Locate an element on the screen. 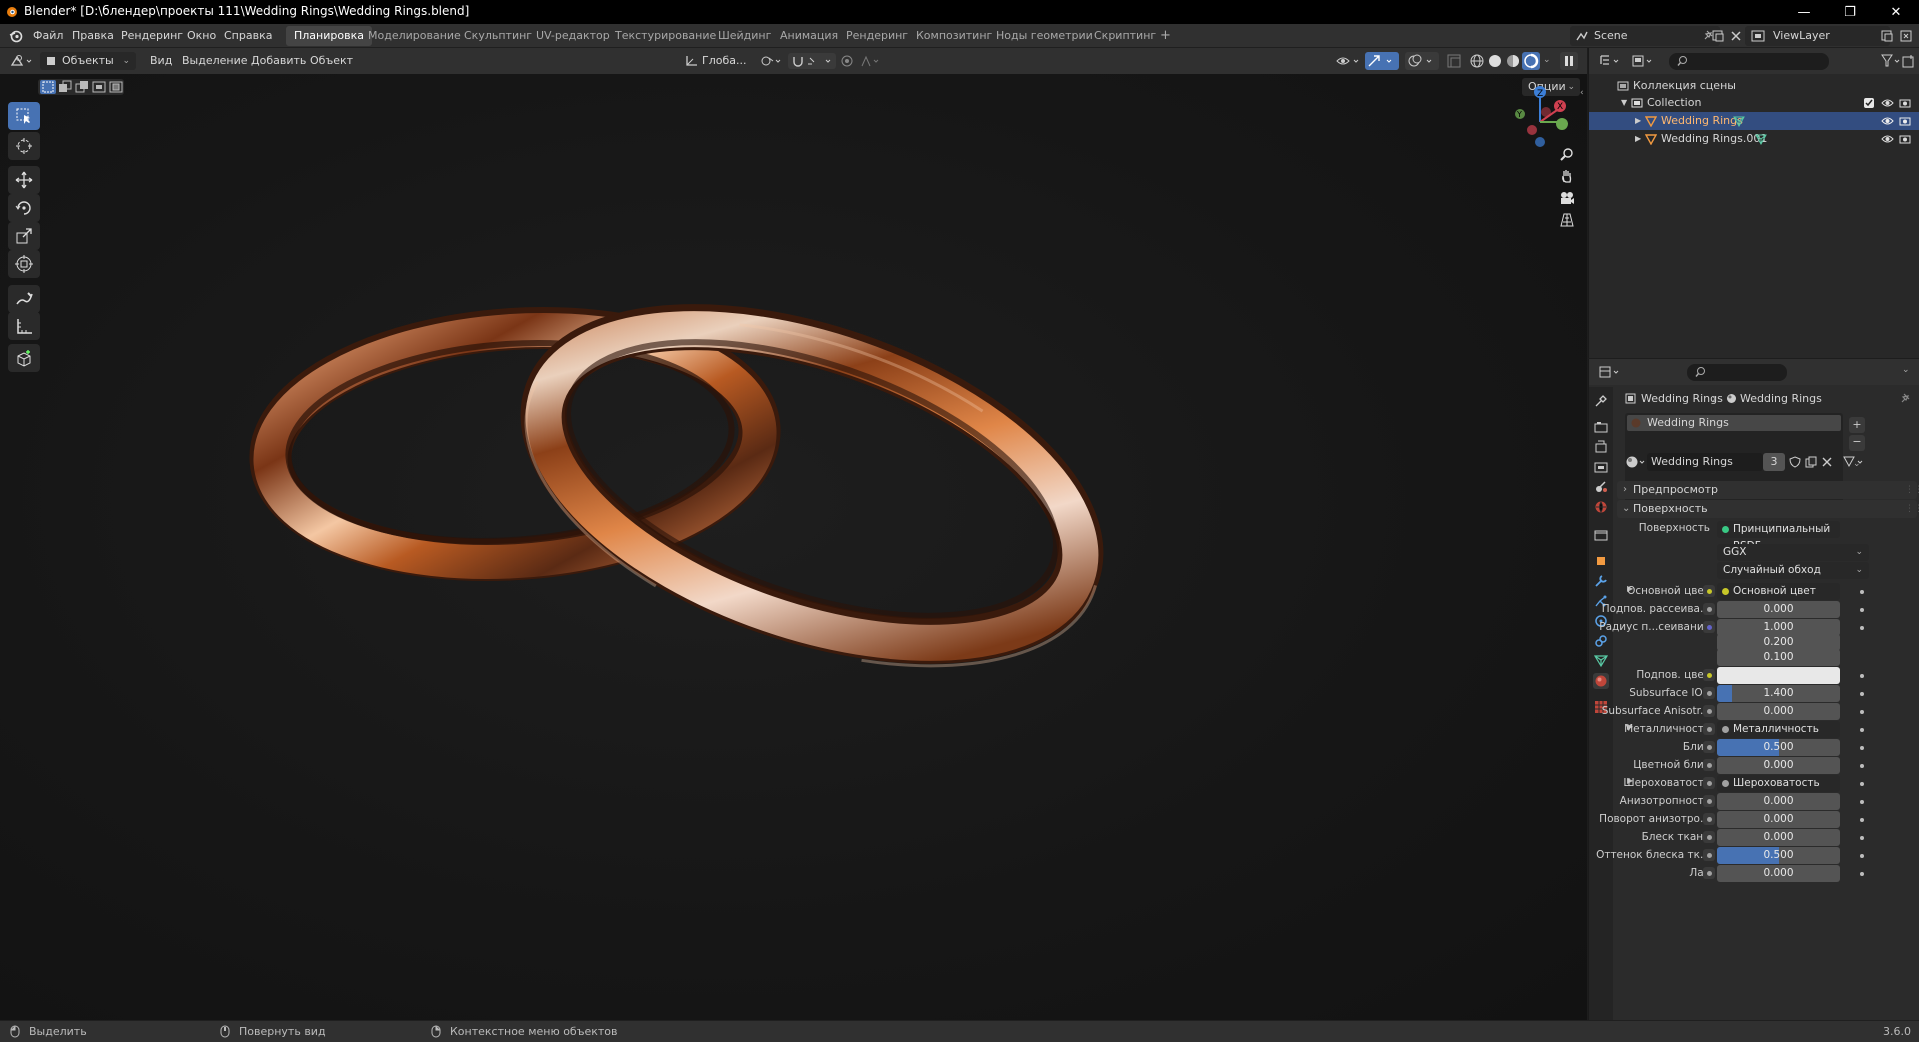 This screenshot has width=1919, height=1042. surface-panel-header: ⌄ Поверхность ⋮⋮ is located at coordinates (1768, 509).